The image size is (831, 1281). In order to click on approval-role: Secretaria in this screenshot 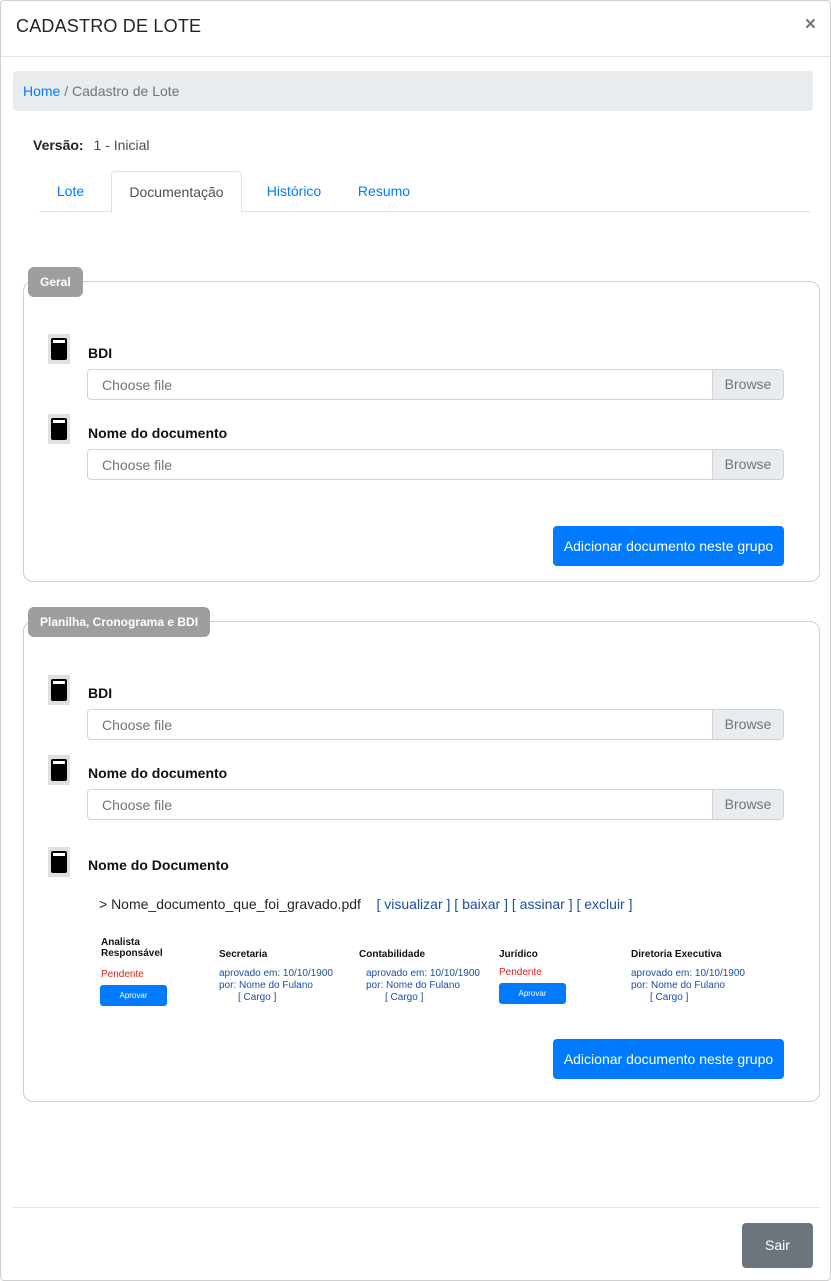, I will do `click(243, 954)`.